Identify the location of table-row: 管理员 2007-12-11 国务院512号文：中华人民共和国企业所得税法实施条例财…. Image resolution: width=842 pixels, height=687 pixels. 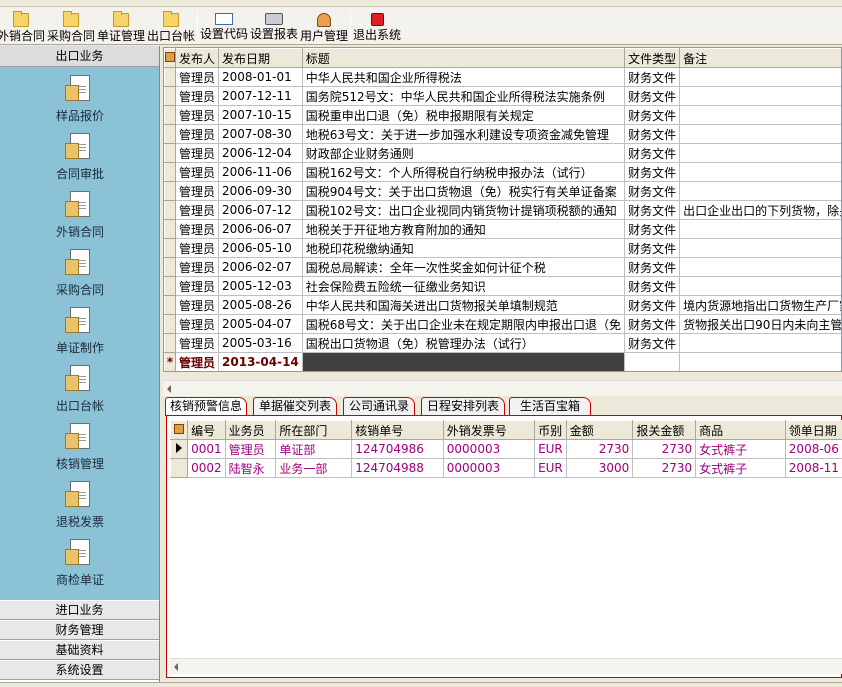
(502, 96).